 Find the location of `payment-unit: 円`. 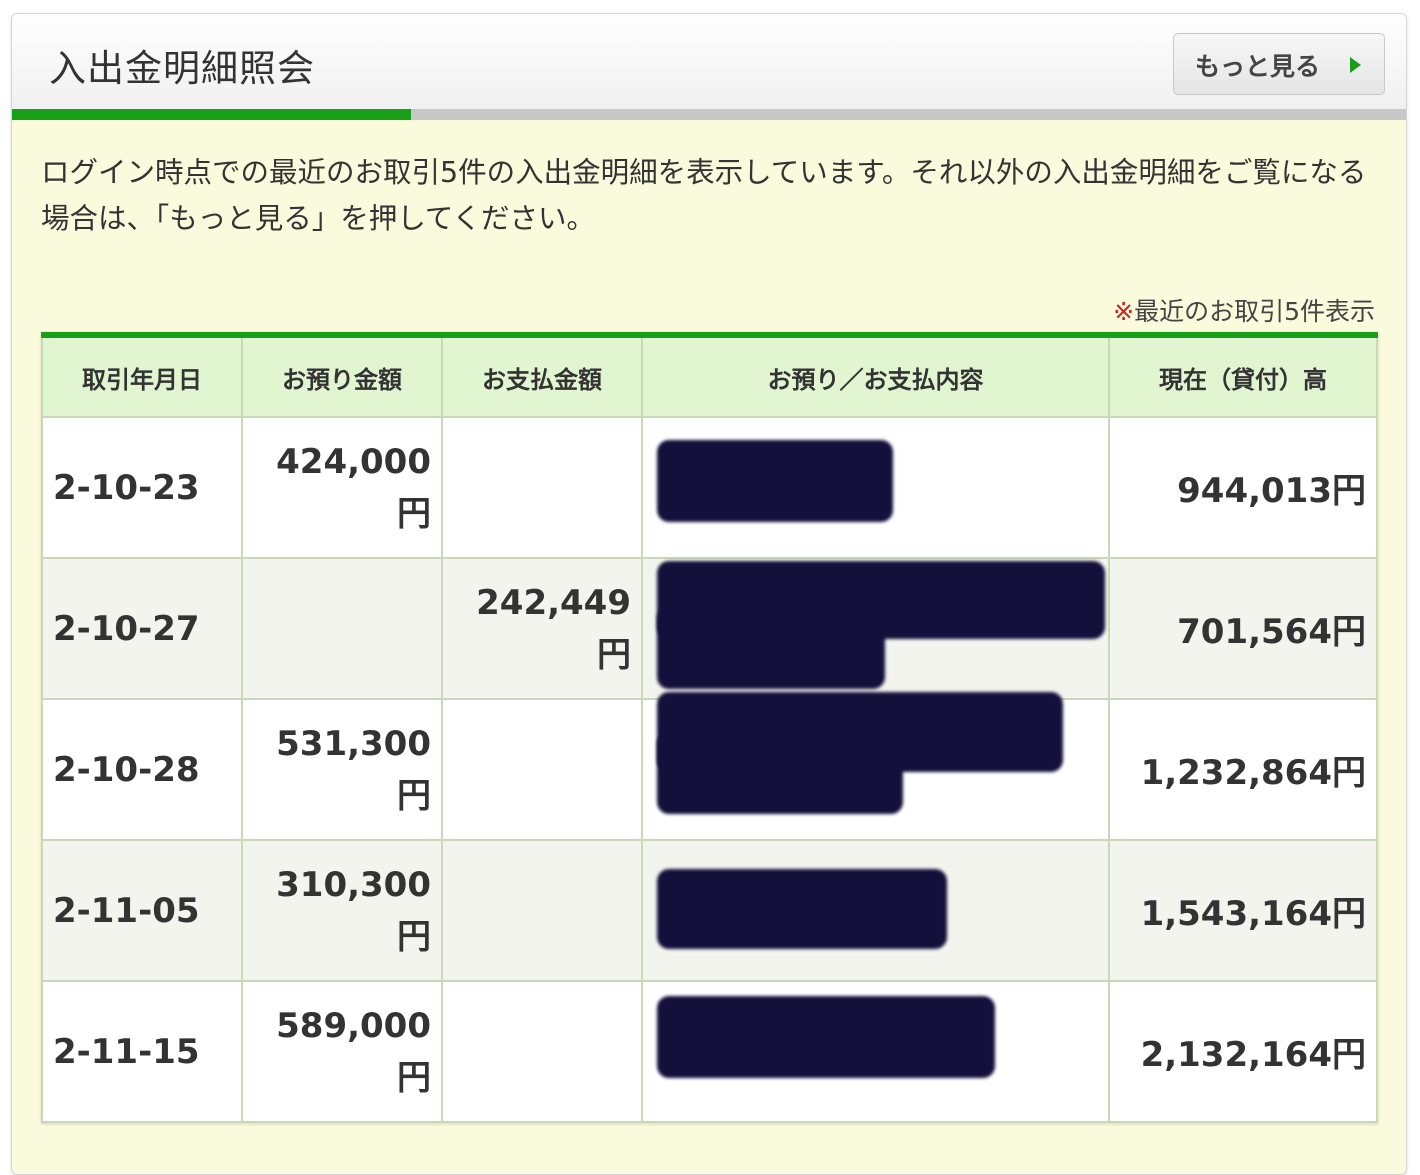

payment-unit: 円 is located at coordinates (614, 654).